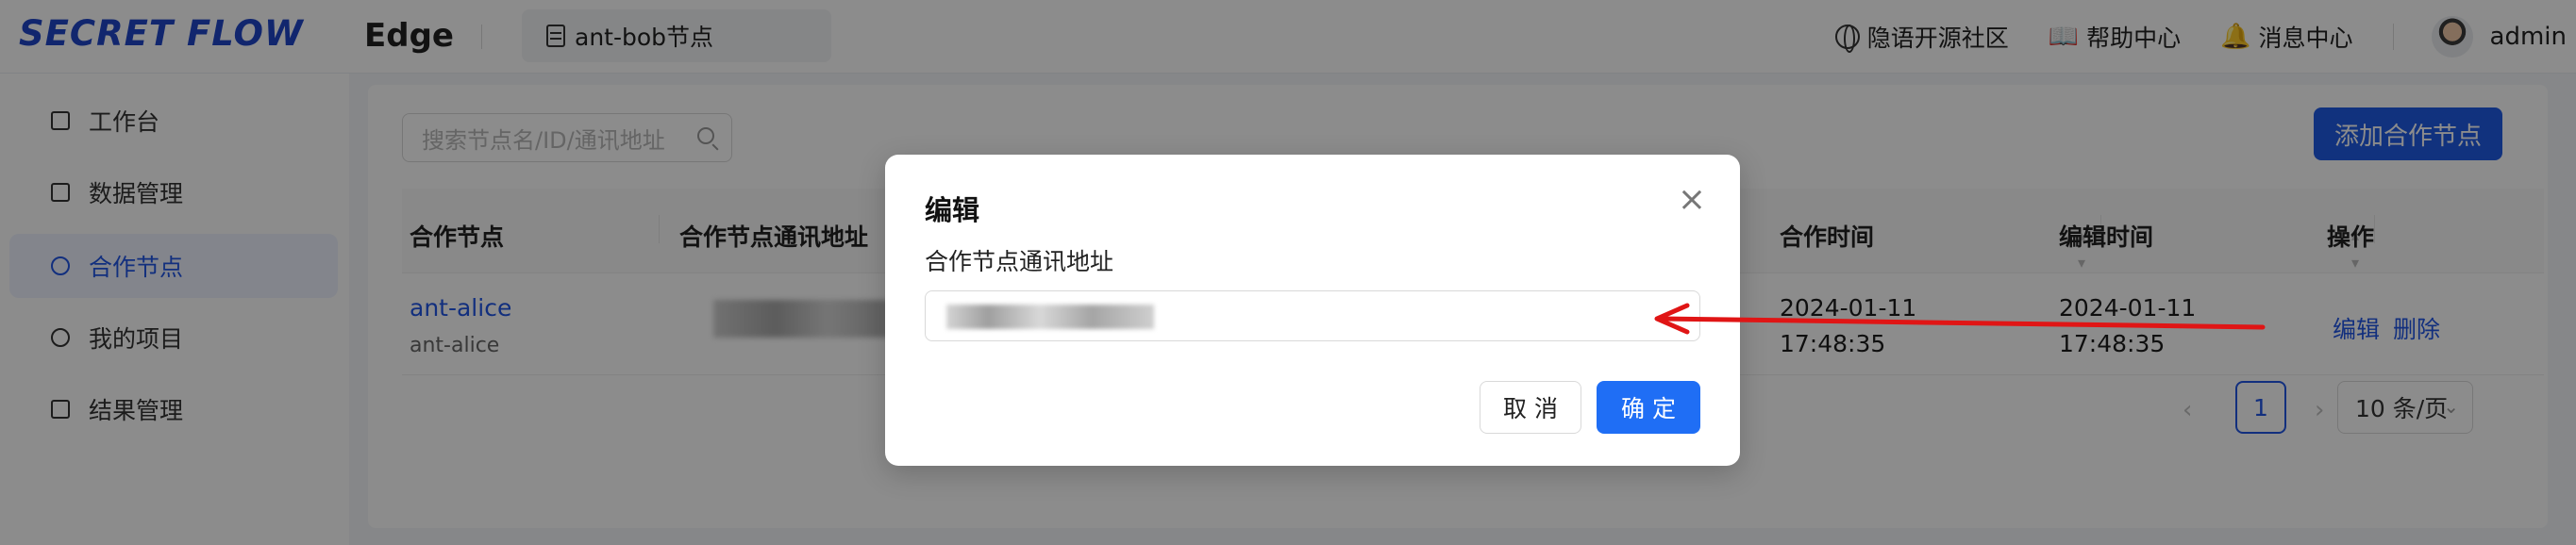  Describe the element at coordinates (1963, 323) in the screenshot. I see `arrow-shaft` at that location.